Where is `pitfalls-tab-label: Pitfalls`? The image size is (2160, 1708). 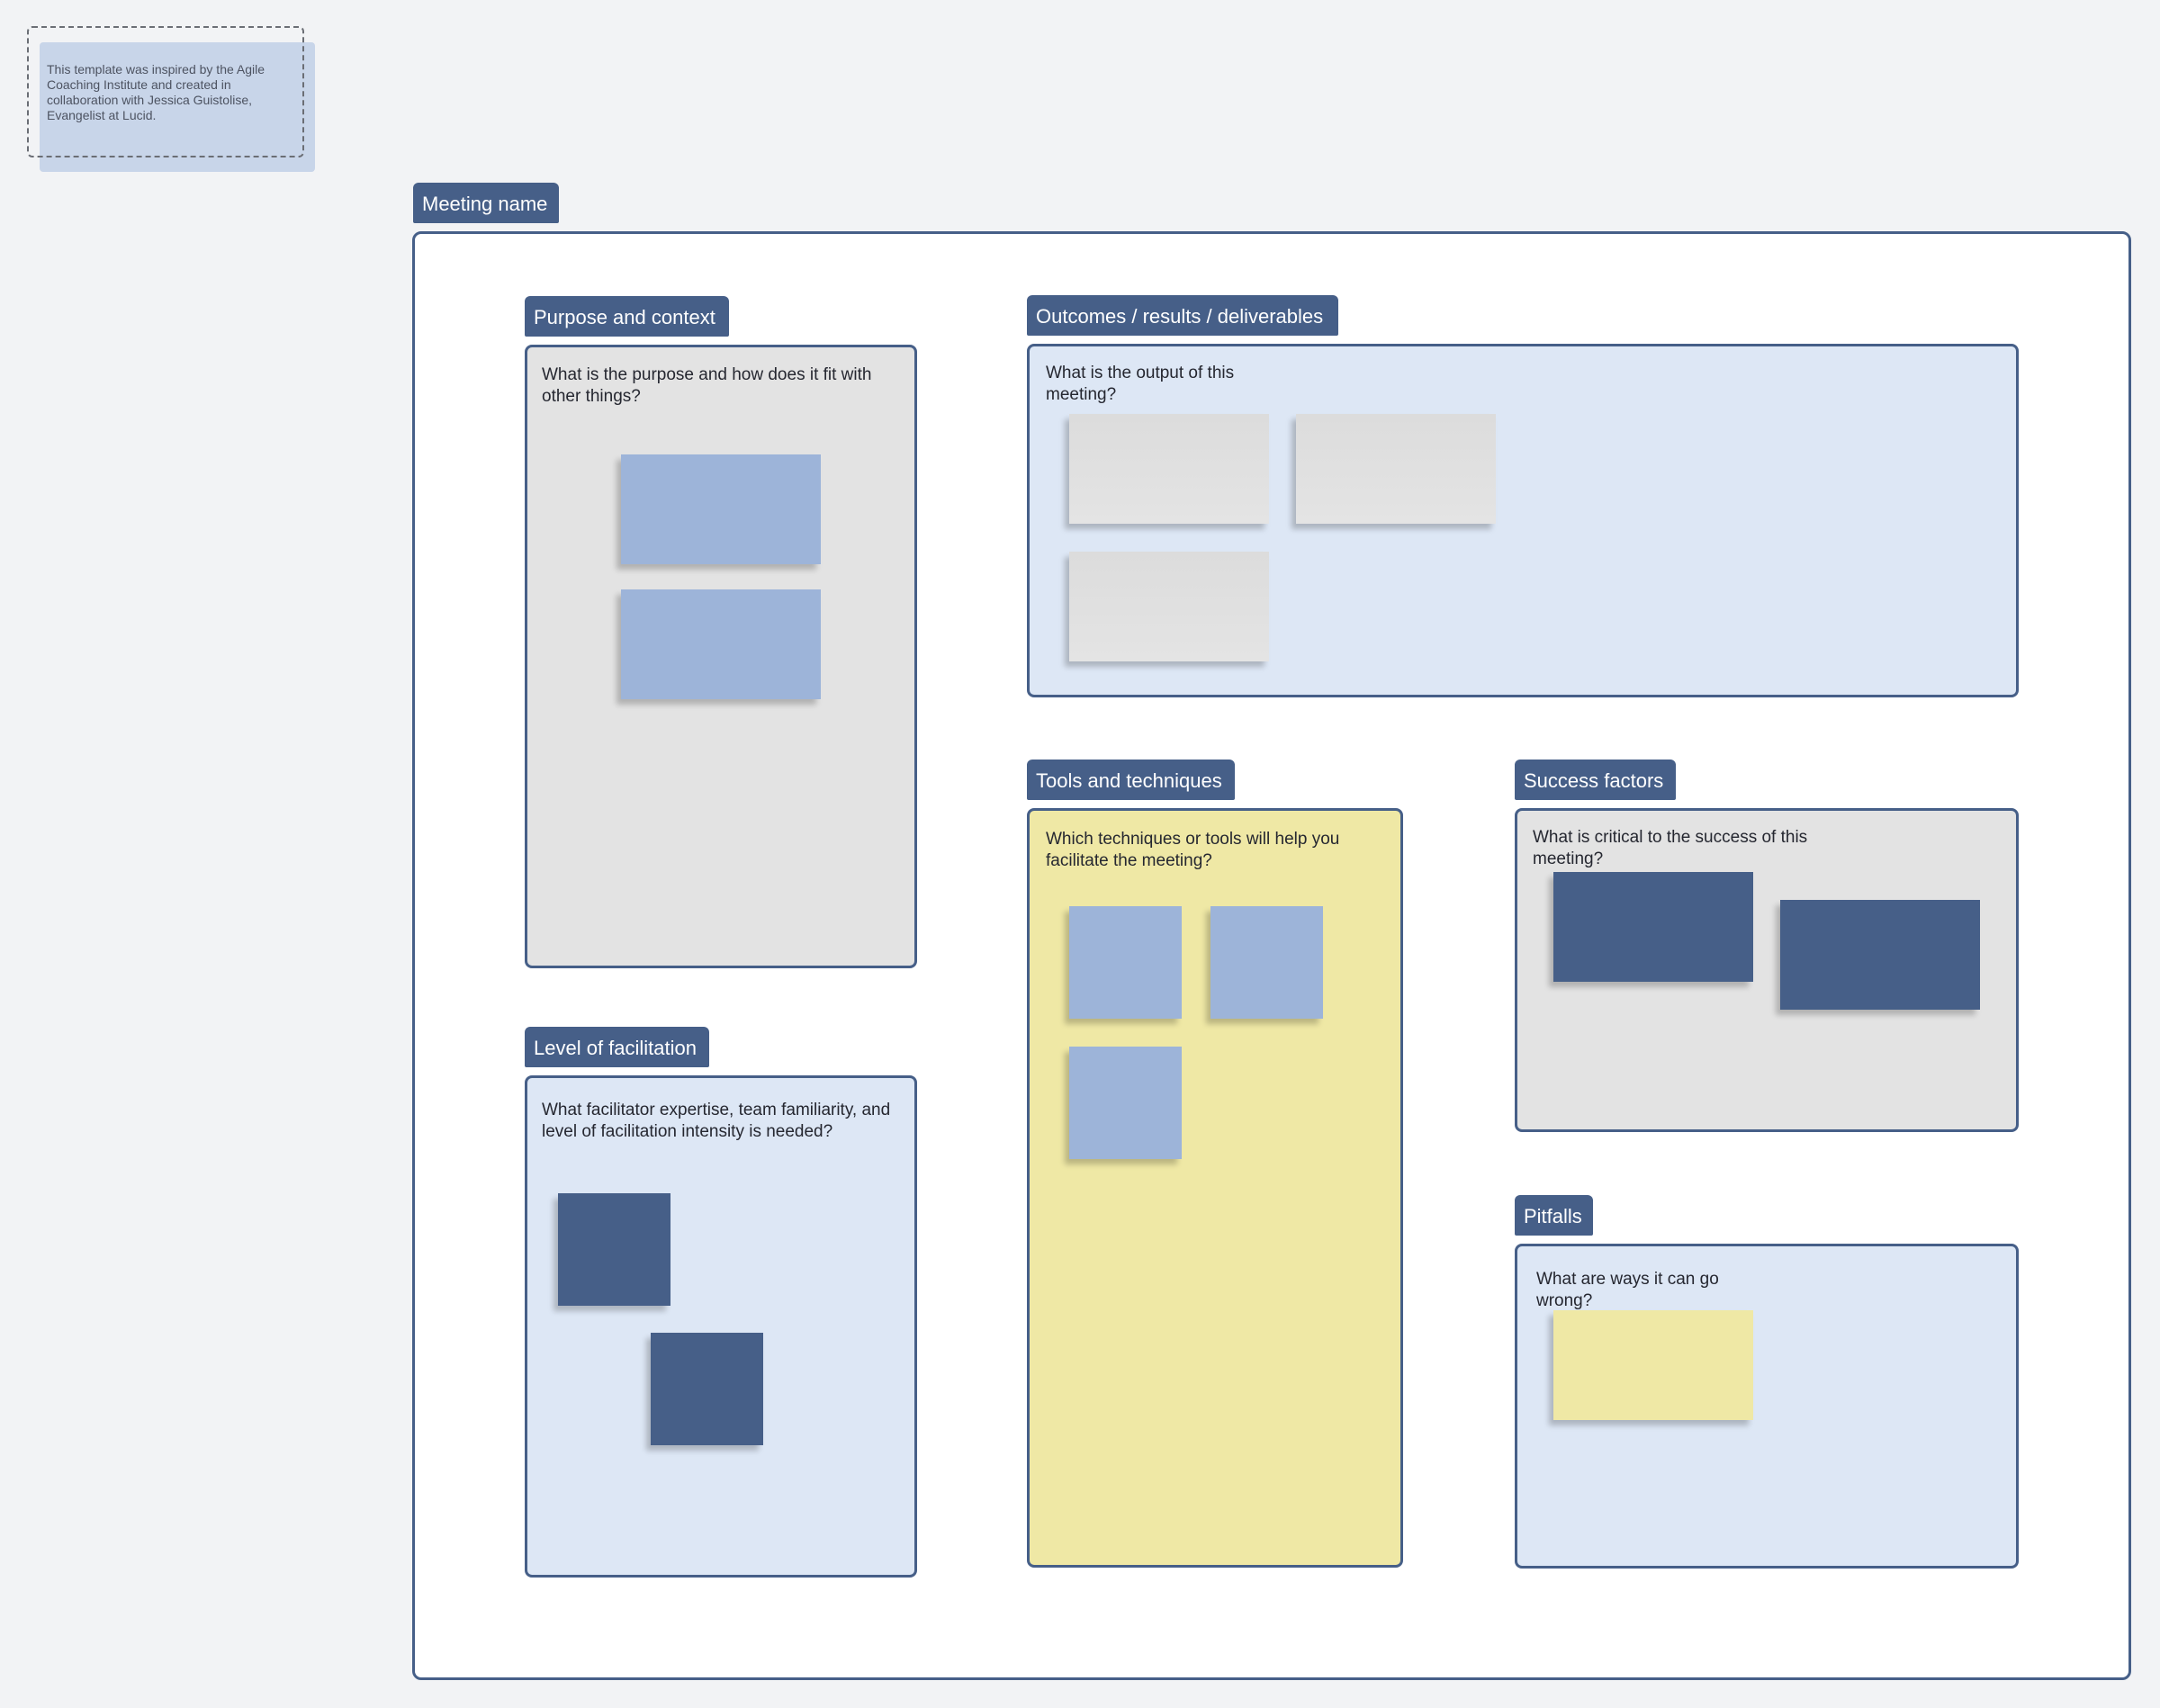
pitfalls-tab-label: Pitfalls is located at coordinates (1553, 1216).